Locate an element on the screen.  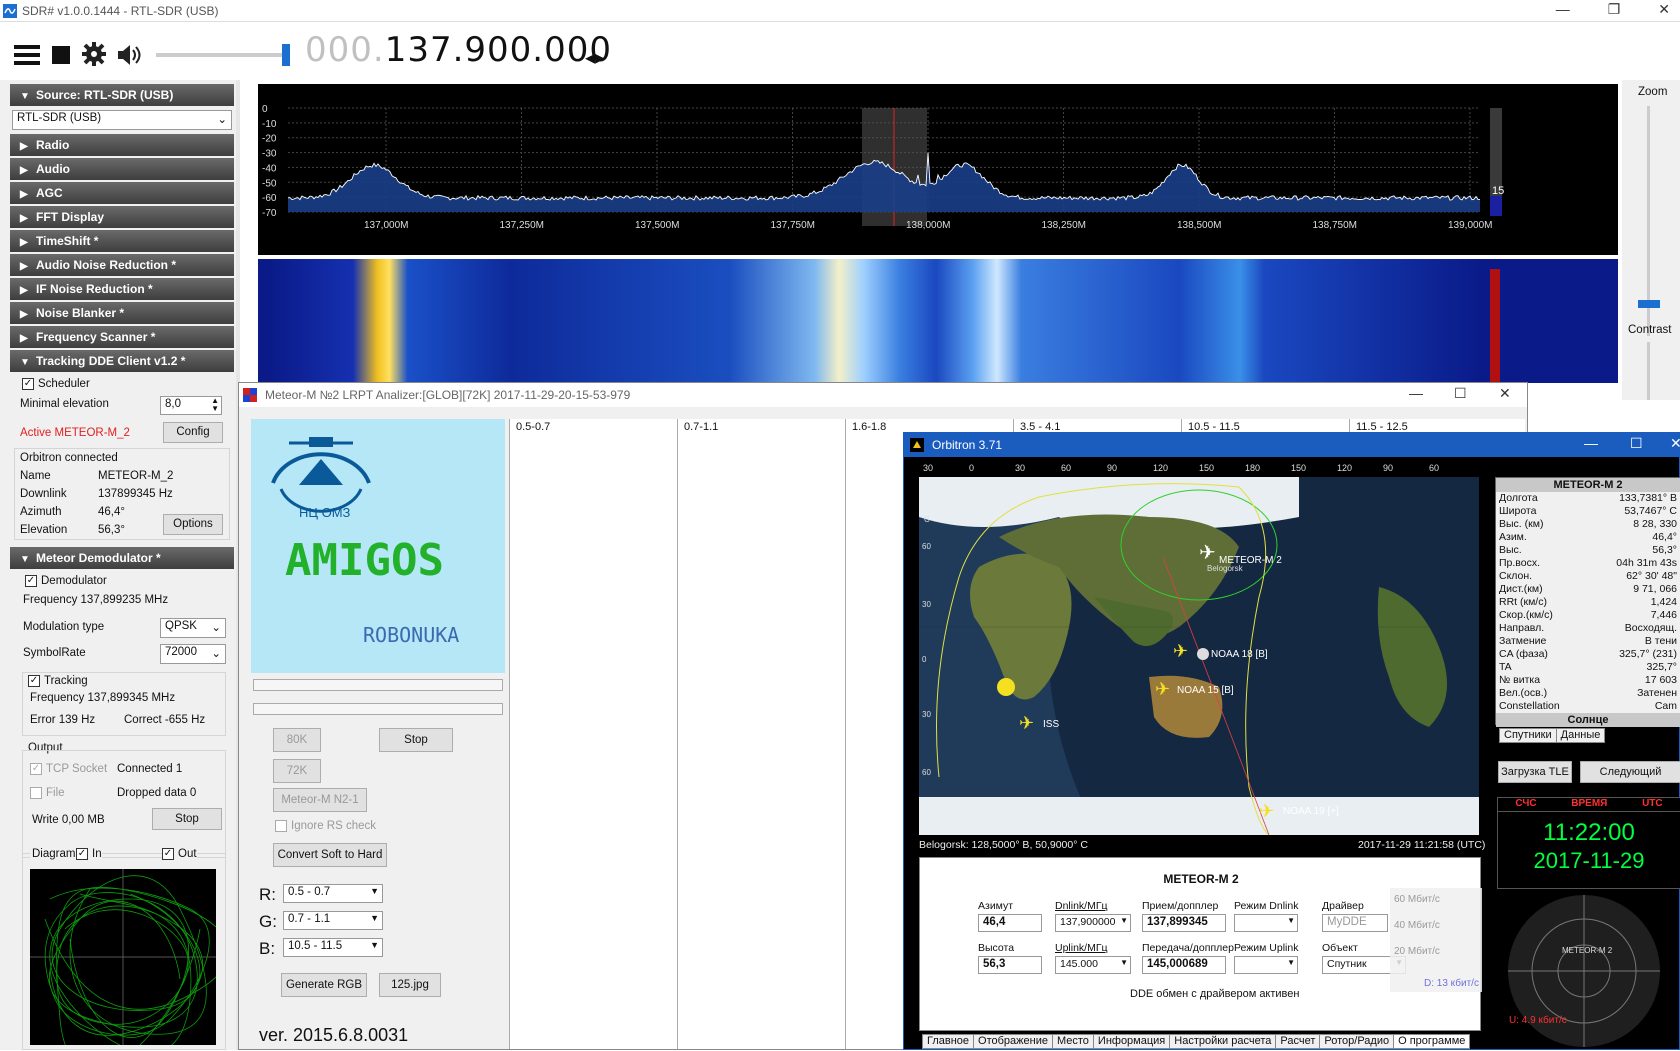
section-tracking-dde: ▼ Tracking DDE Client v1.2 * is located at coordinates (122, 361).